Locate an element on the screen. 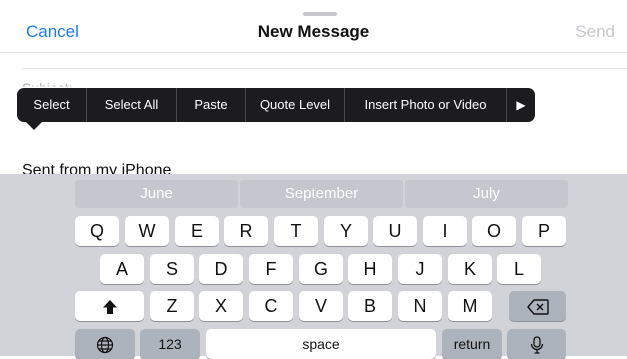 This screenshot has height=359, width=627. menu-item-select-all: Select All is located at coordinates (132, 105).